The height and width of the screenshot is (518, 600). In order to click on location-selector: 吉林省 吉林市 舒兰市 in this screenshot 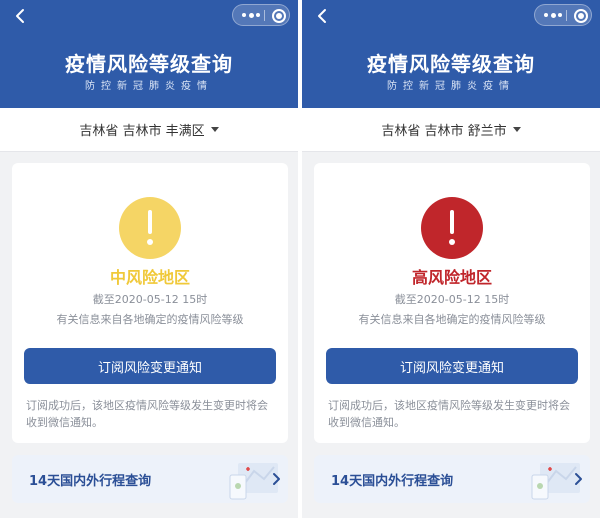, I will do `click(451, 130)`.